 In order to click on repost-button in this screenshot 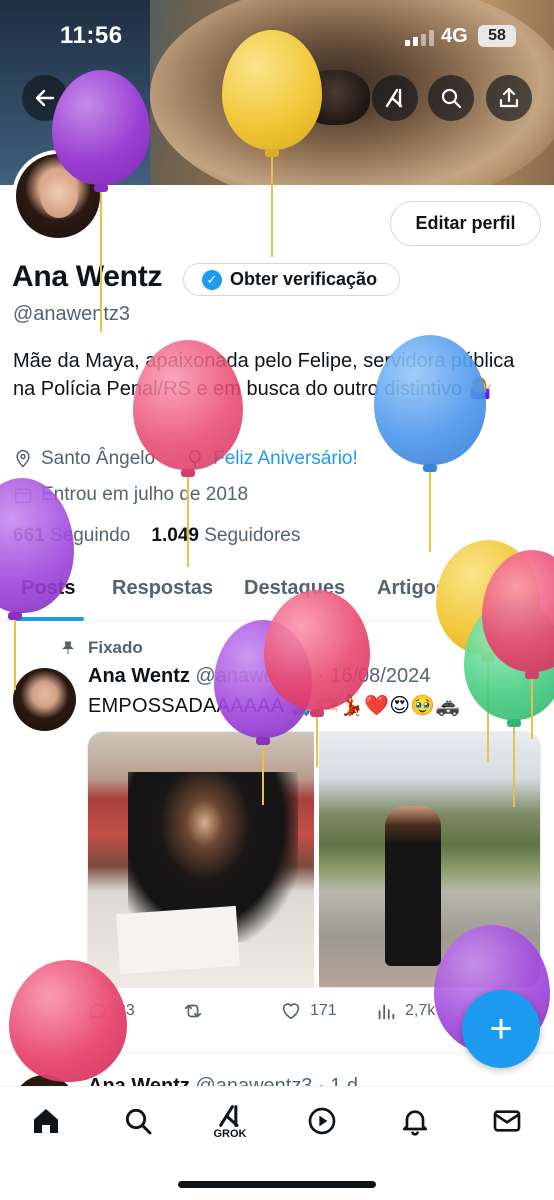, I will do `click(193, 1011)`.